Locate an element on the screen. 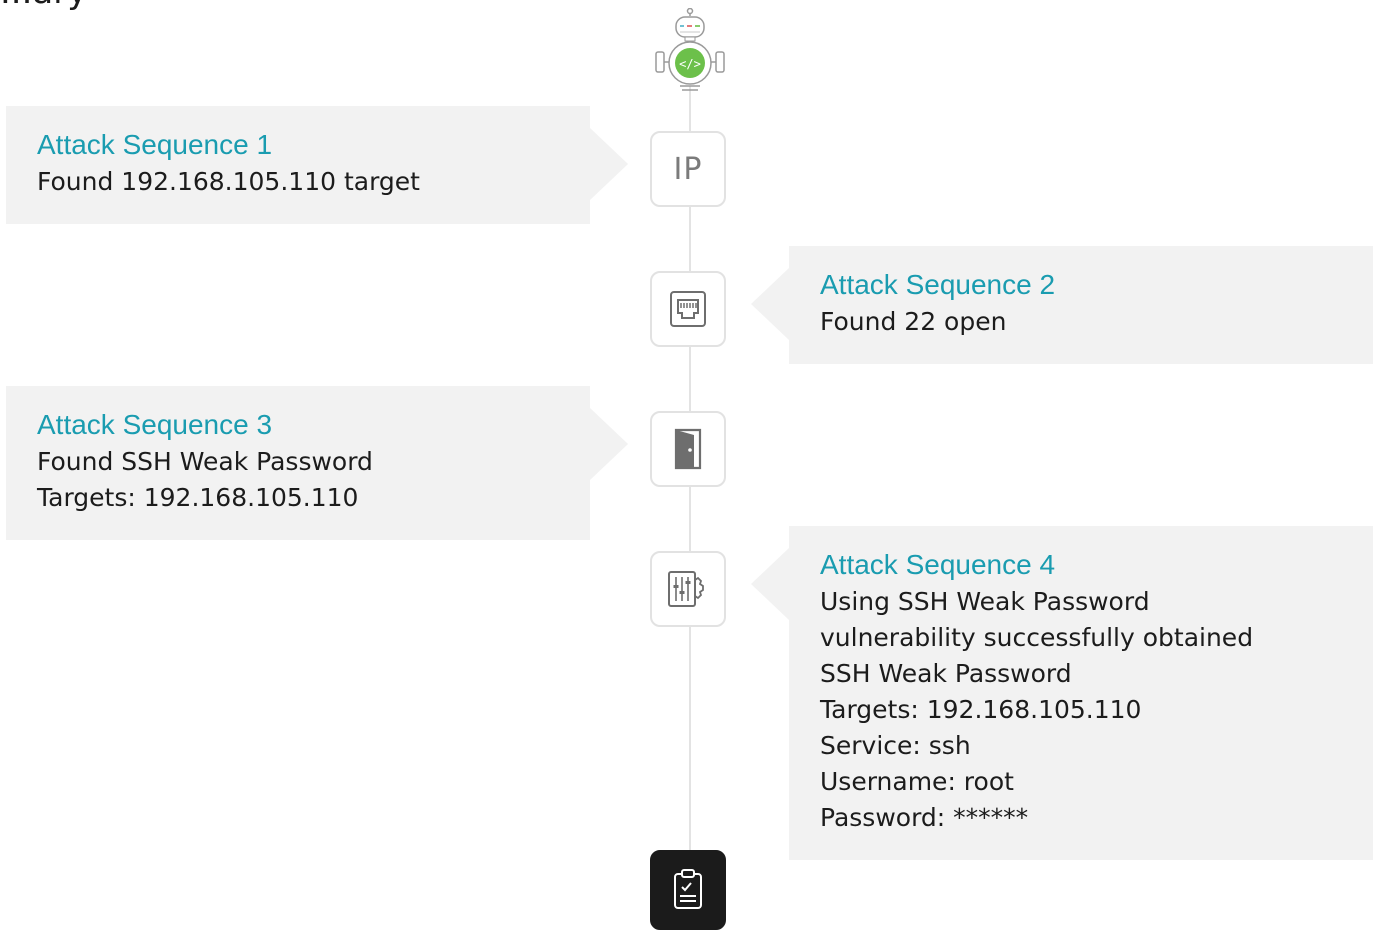  ip-node: IP is located at coordinates (688, 169).